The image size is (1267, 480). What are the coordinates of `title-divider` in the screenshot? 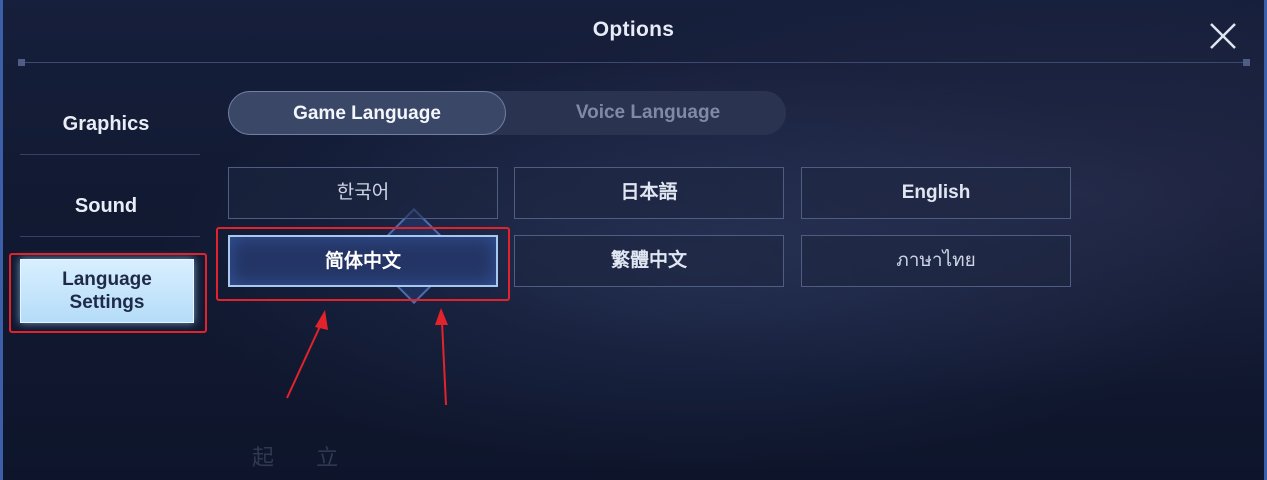 It's located at (634, 62).